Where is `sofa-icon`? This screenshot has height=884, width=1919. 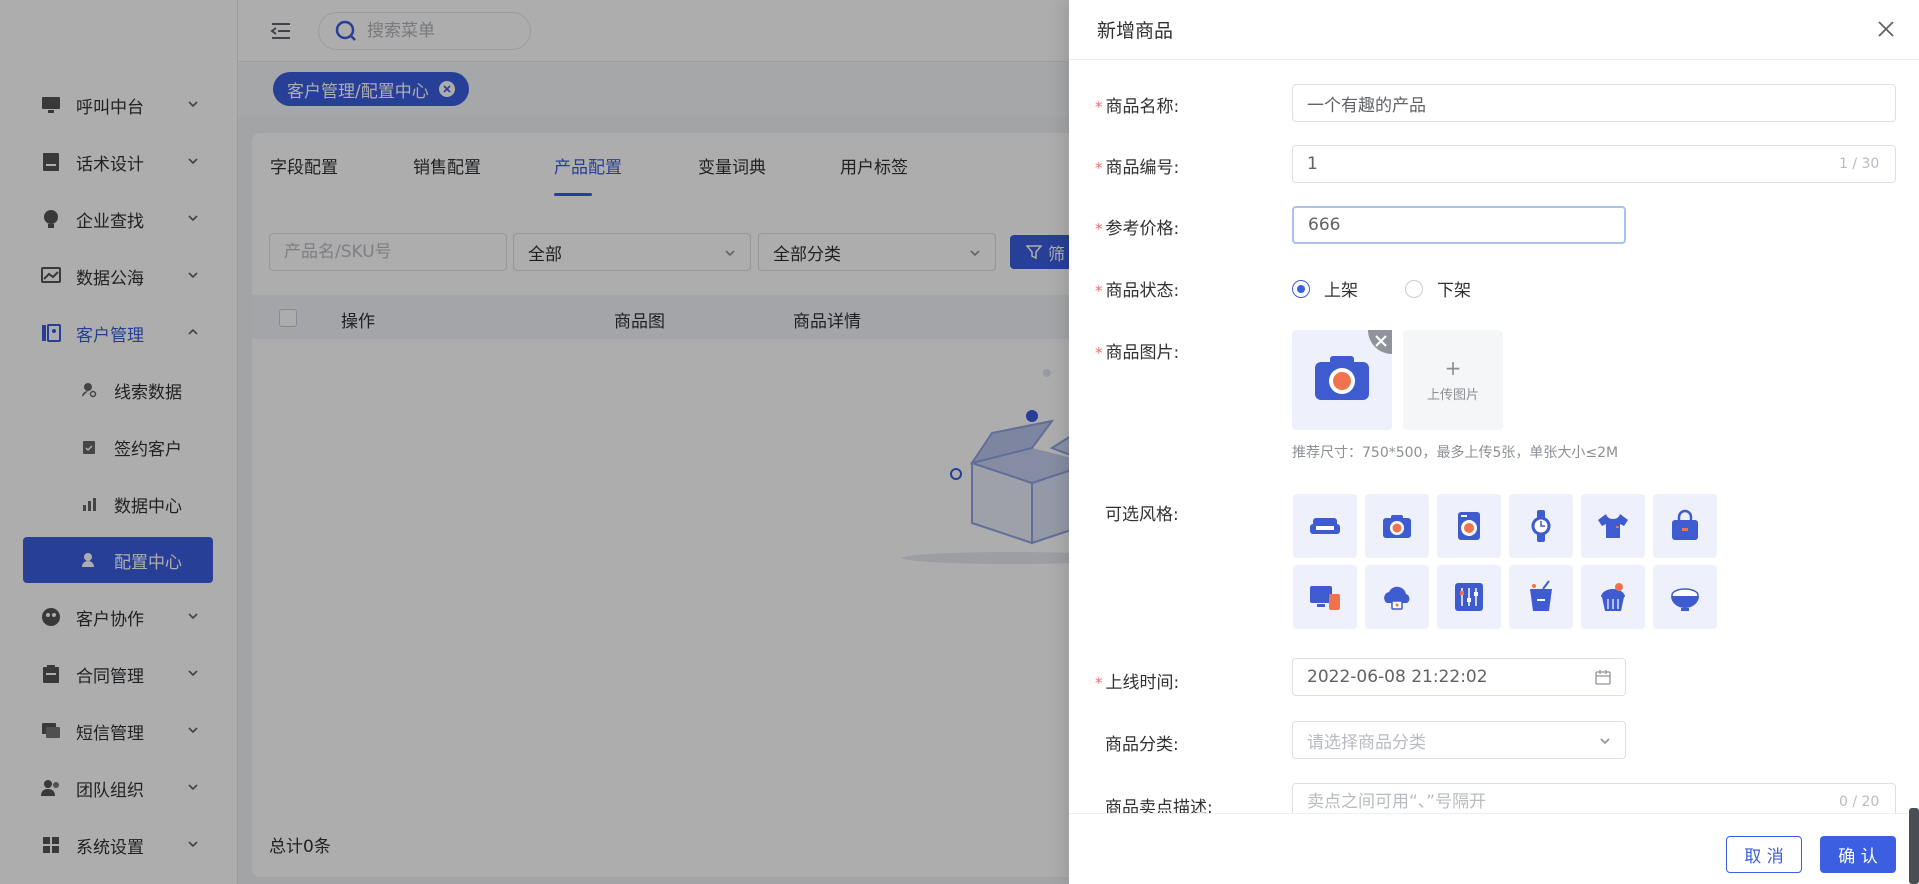 sofa-icon is located at coordinates (1325, 526).